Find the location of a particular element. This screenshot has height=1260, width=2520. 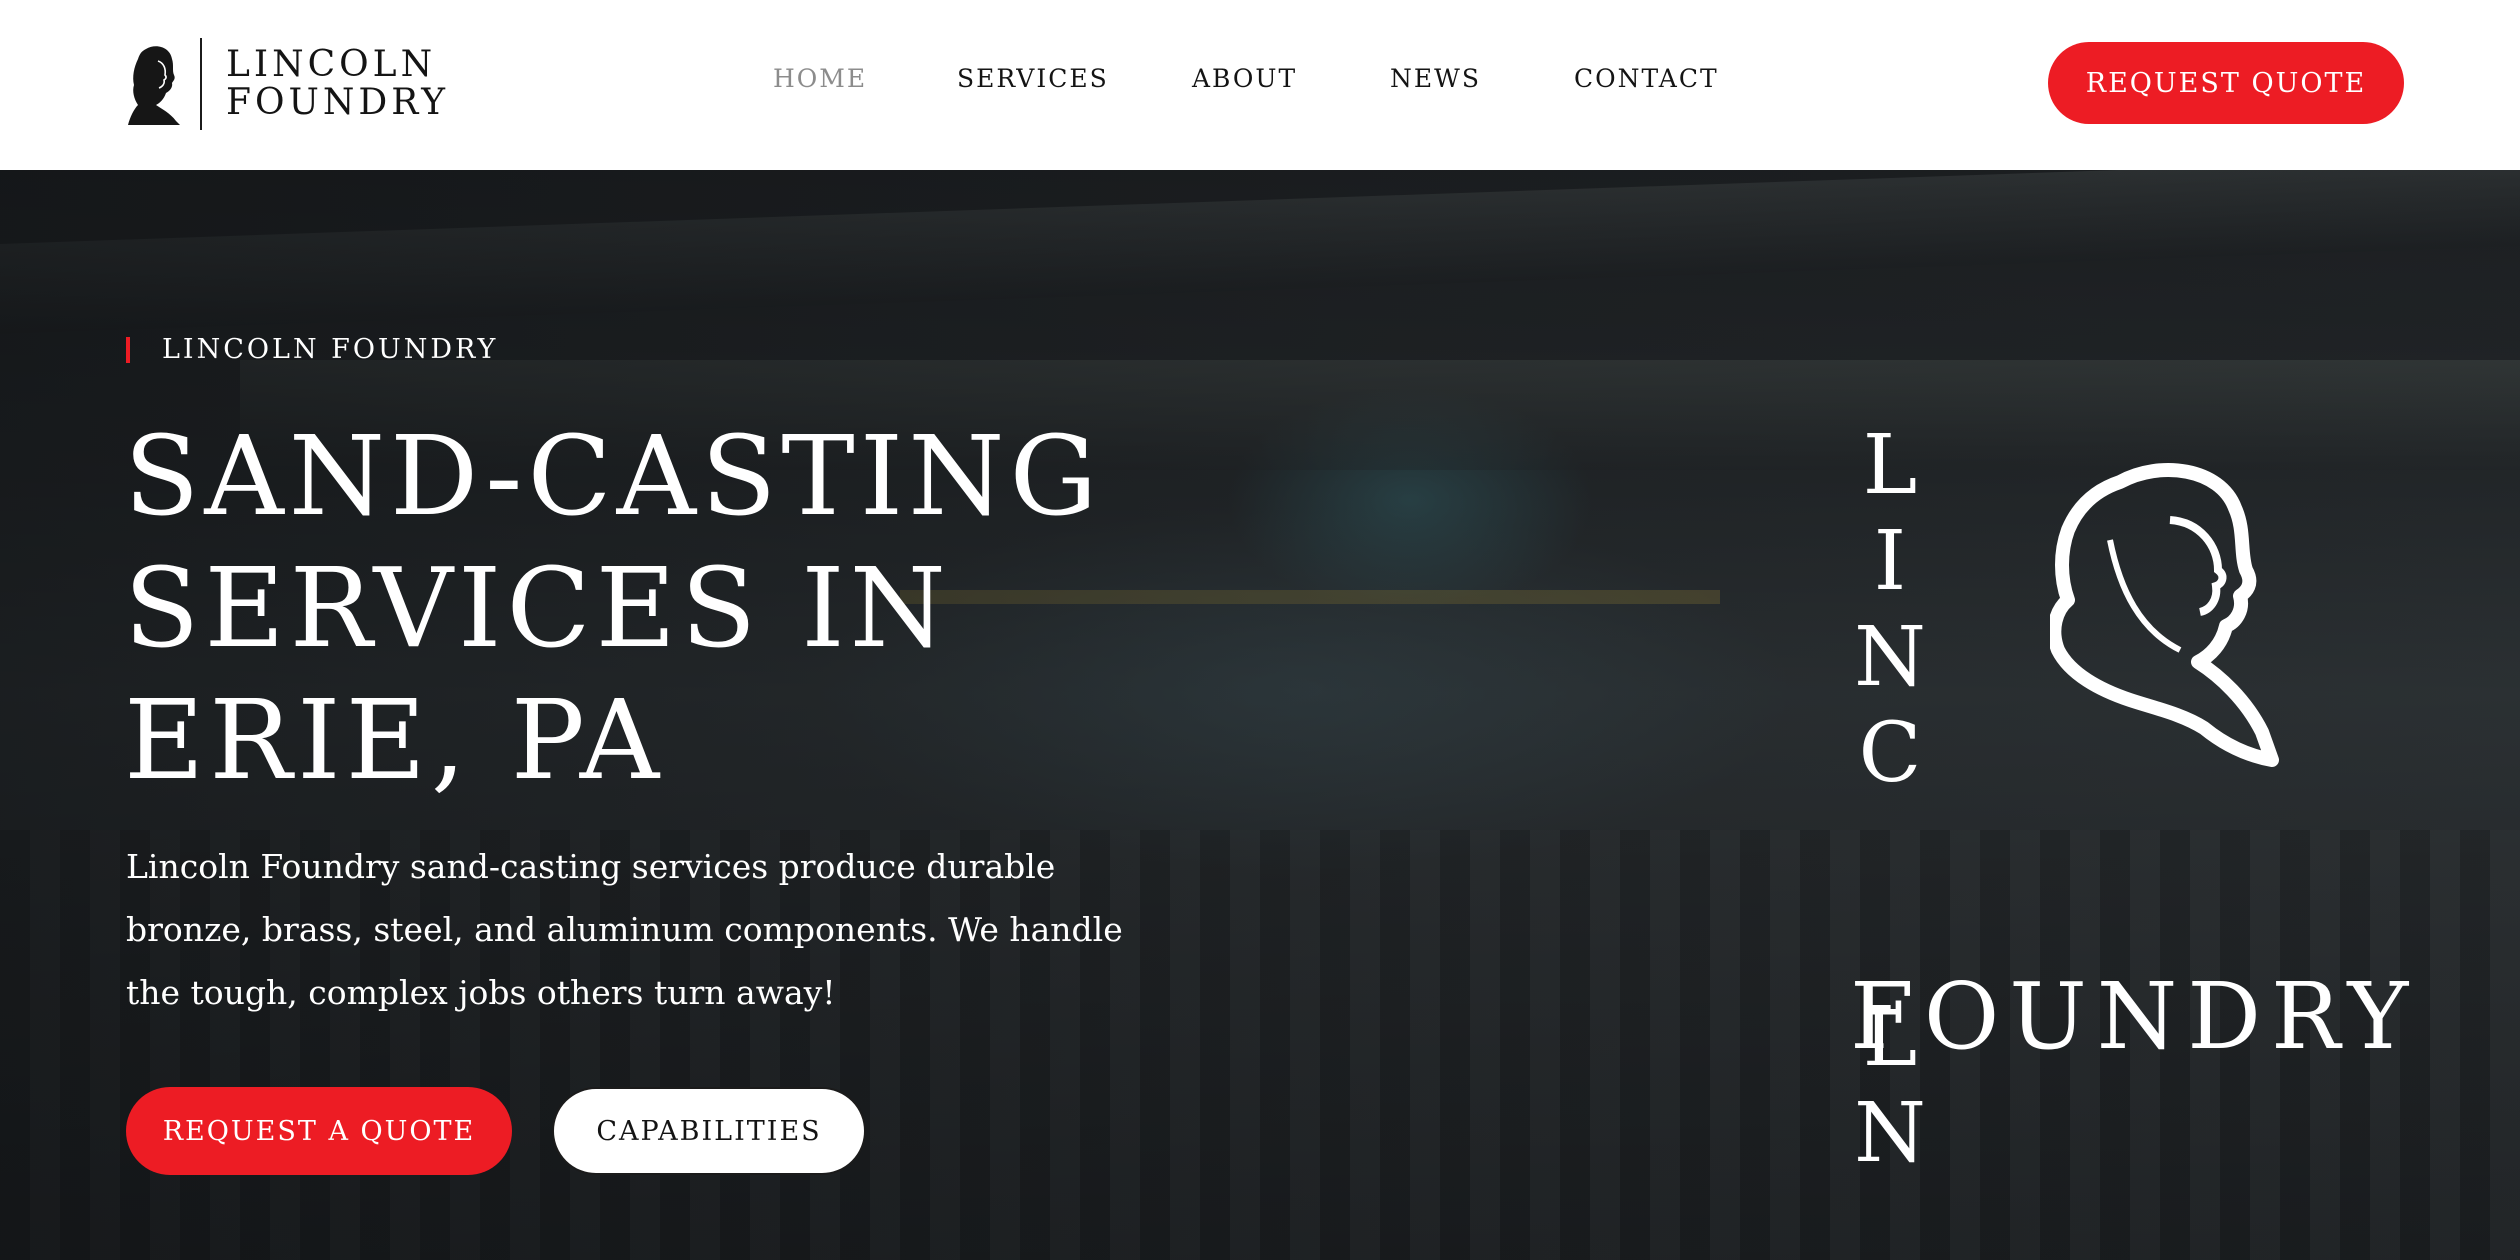

request-a-quote-button: REQUEST A QUOTE is located at coordinates (319, 1131).